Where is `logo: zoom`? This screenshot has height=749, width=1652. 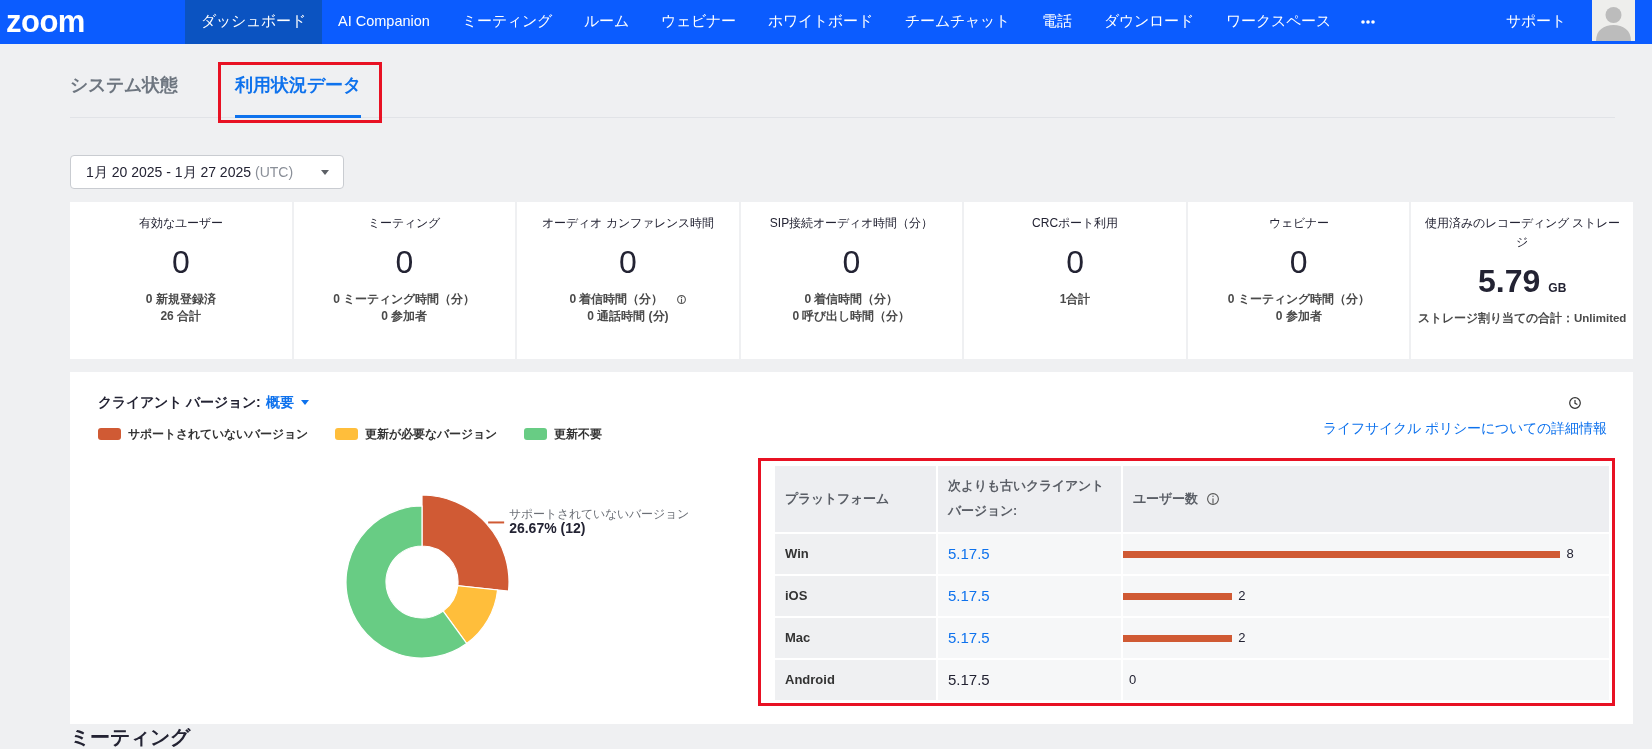
logo: zoom is located at coordinates (45, 22).